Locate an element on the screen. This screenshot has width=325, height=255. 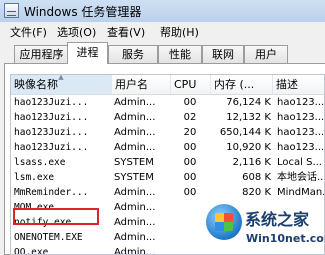
menu-view: 查看(V) is located at coordinates (126, 32).